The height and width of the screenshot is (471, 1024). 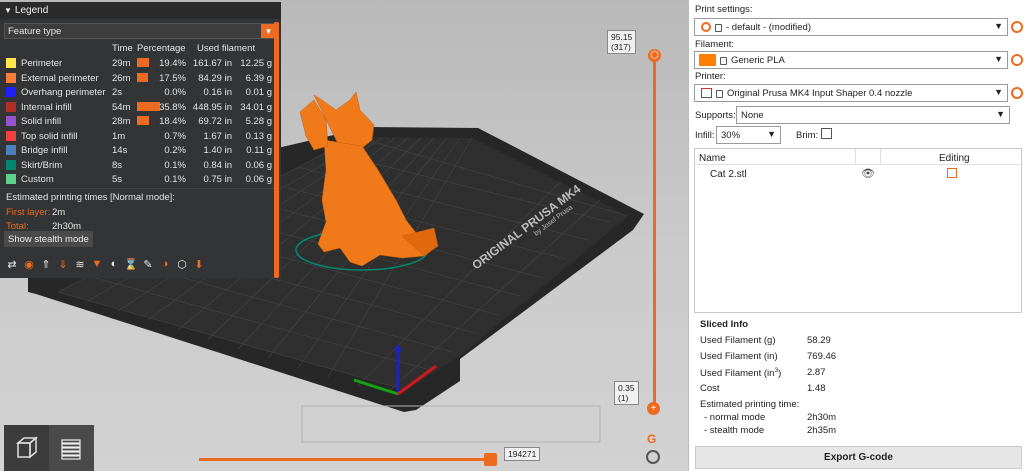 What do you see at coordinates (140, 31) in the screenshot?
I see `view-type-select: Feature type ▼` at bounding box center [140, 31].